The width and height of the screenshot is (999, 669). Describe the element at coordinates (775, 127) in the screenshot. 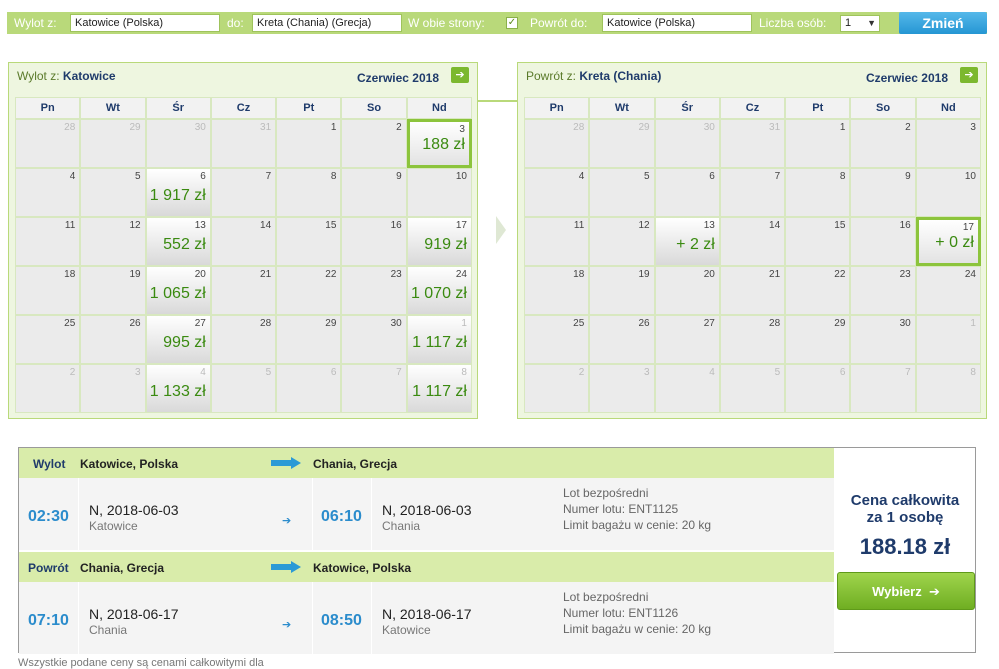

I see `day-number: 31` at that location.